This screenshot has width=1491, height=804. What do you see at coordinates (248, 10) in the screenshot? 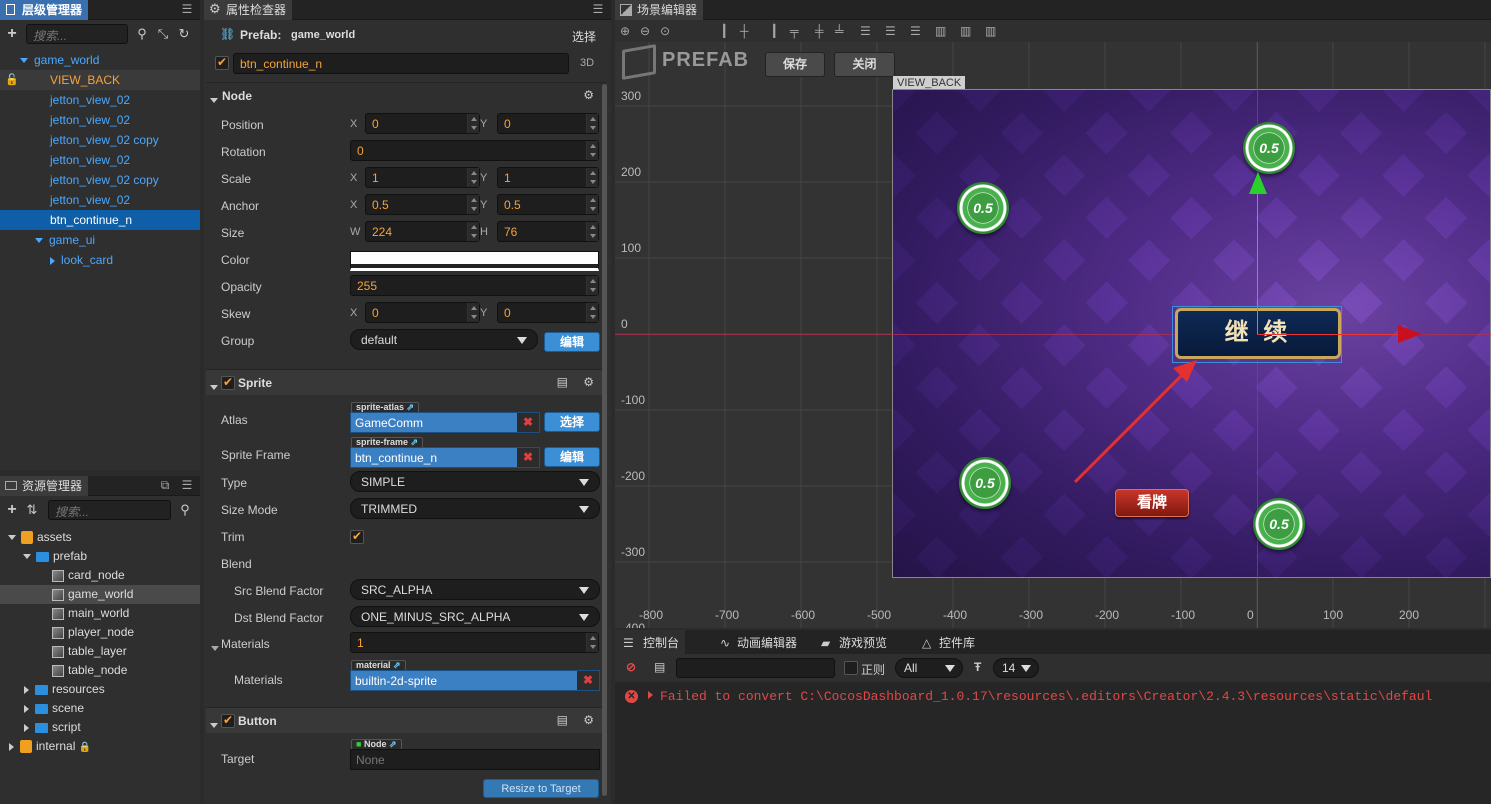
I see `tab-inspector: ⚙ 属性检查器` at bounding box center [248, 10].